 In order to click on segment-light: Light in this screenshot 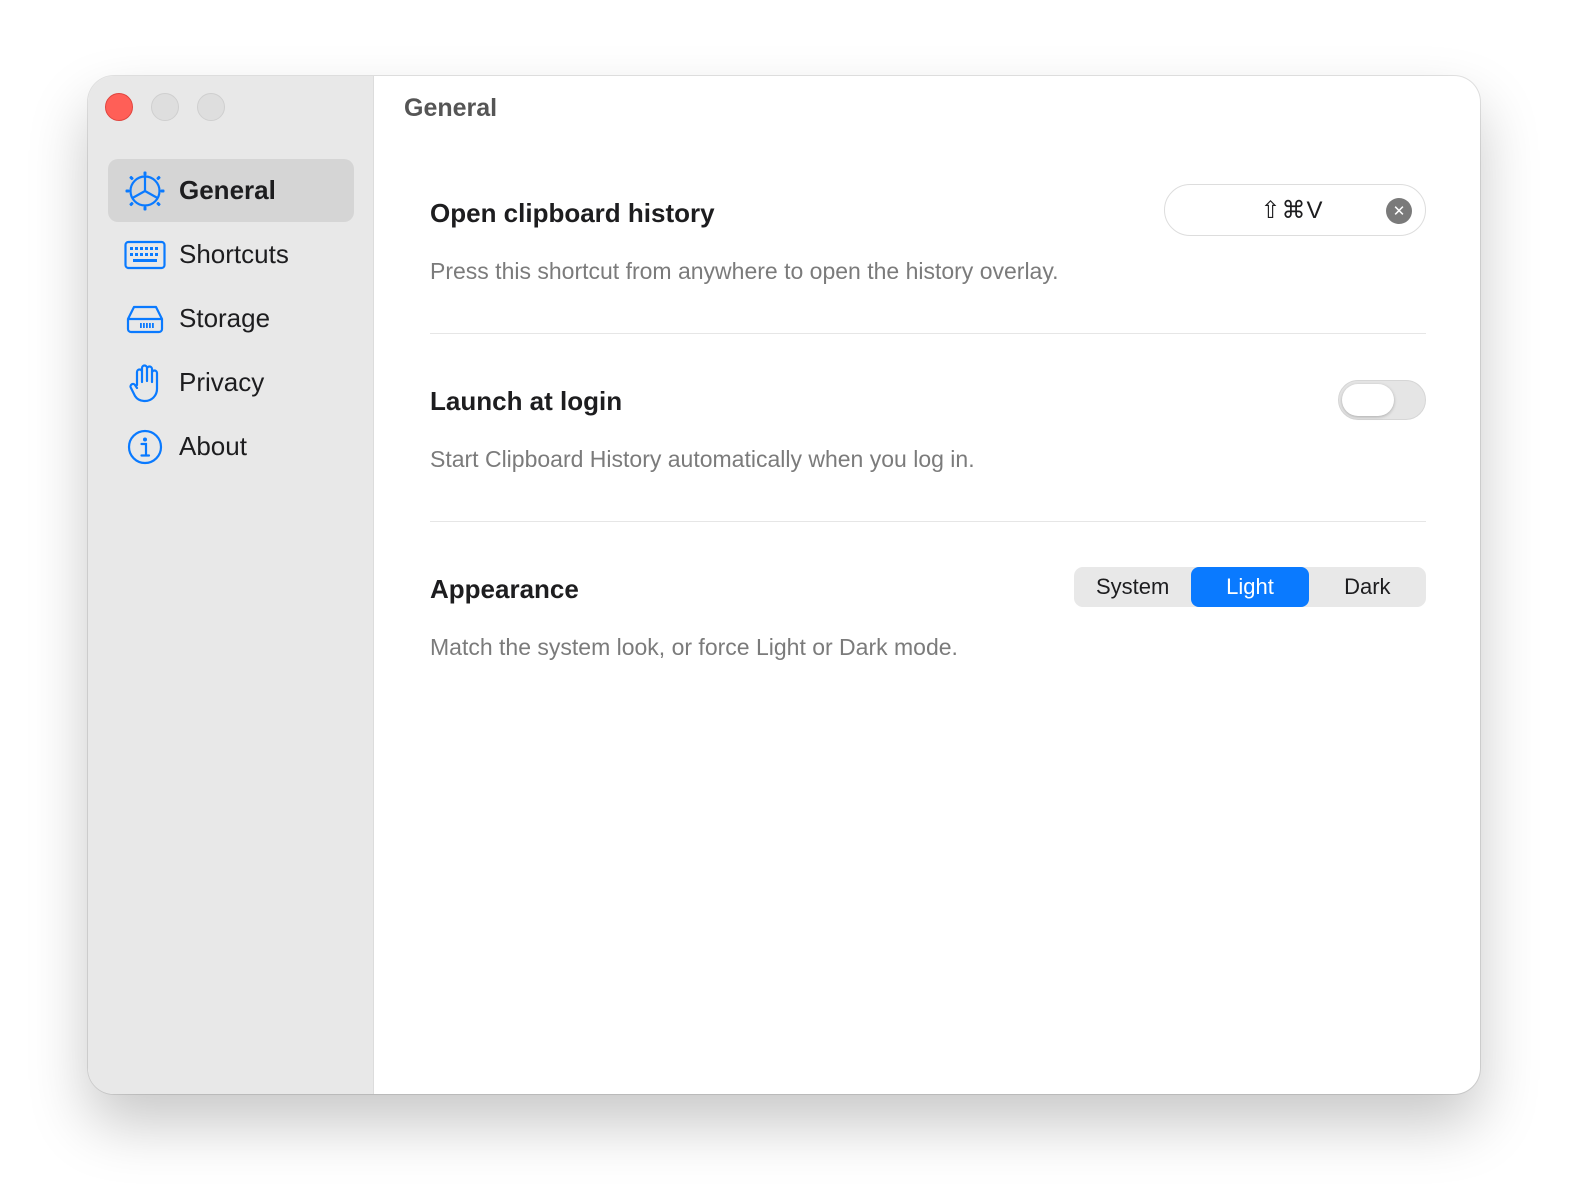, I will do `click(1250, 587)`.